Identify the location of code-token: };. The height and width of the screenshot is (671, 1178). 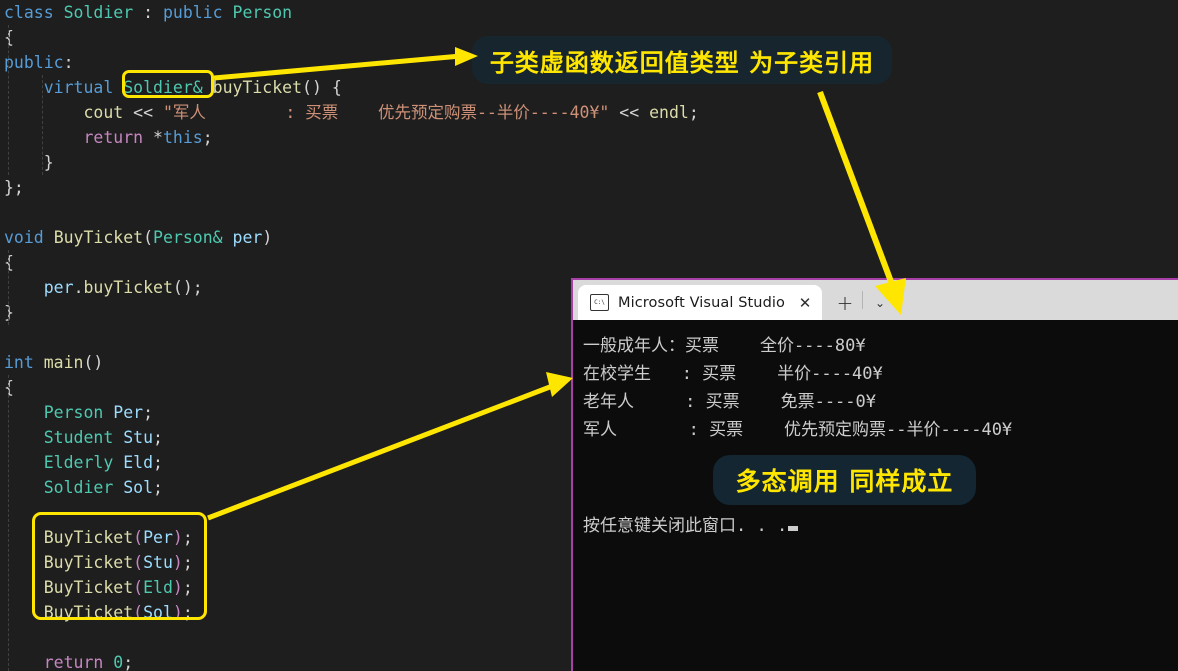
(14, 187).